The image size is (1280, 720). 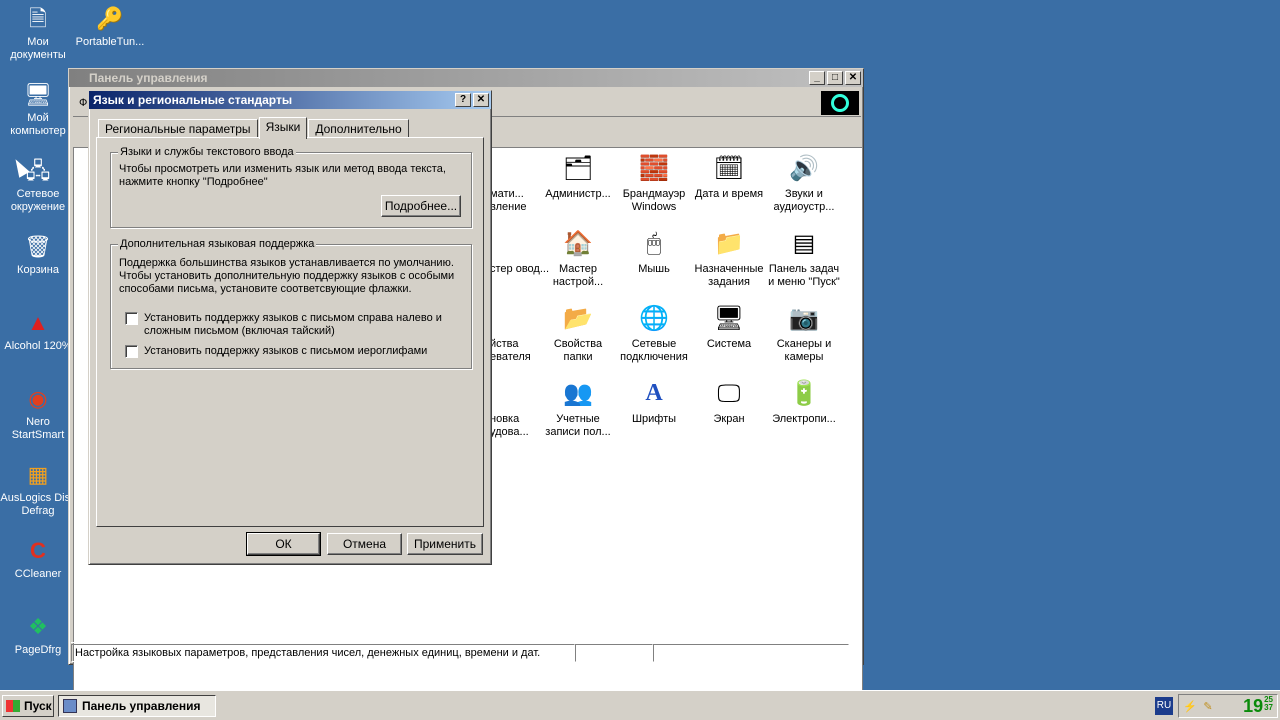 What do you see at coordinates (38, 706) in the screenshot?
I see `start-label: Пуск` at bounding box center [38, 706].